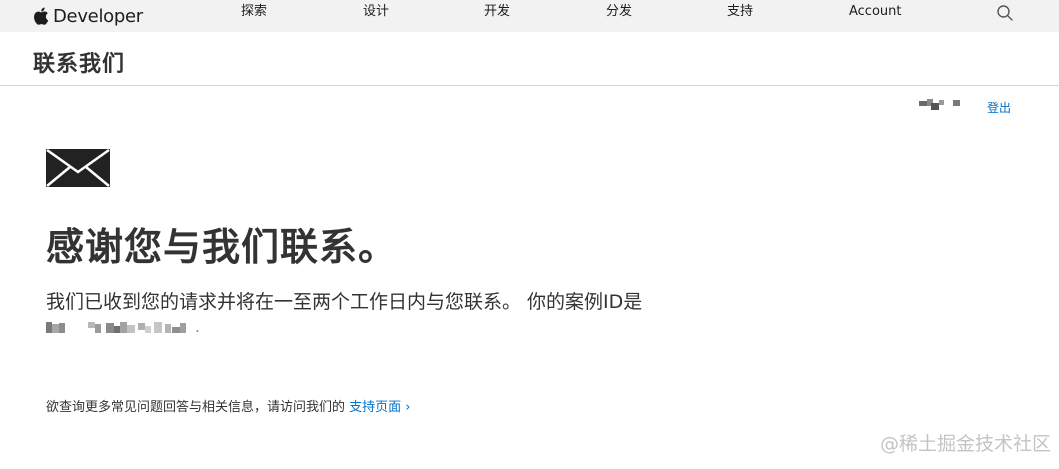 Image resolution: width=1059 pixels, height=469 pixels. I want to click on developer-home-link: Developer, so click(88, 16).